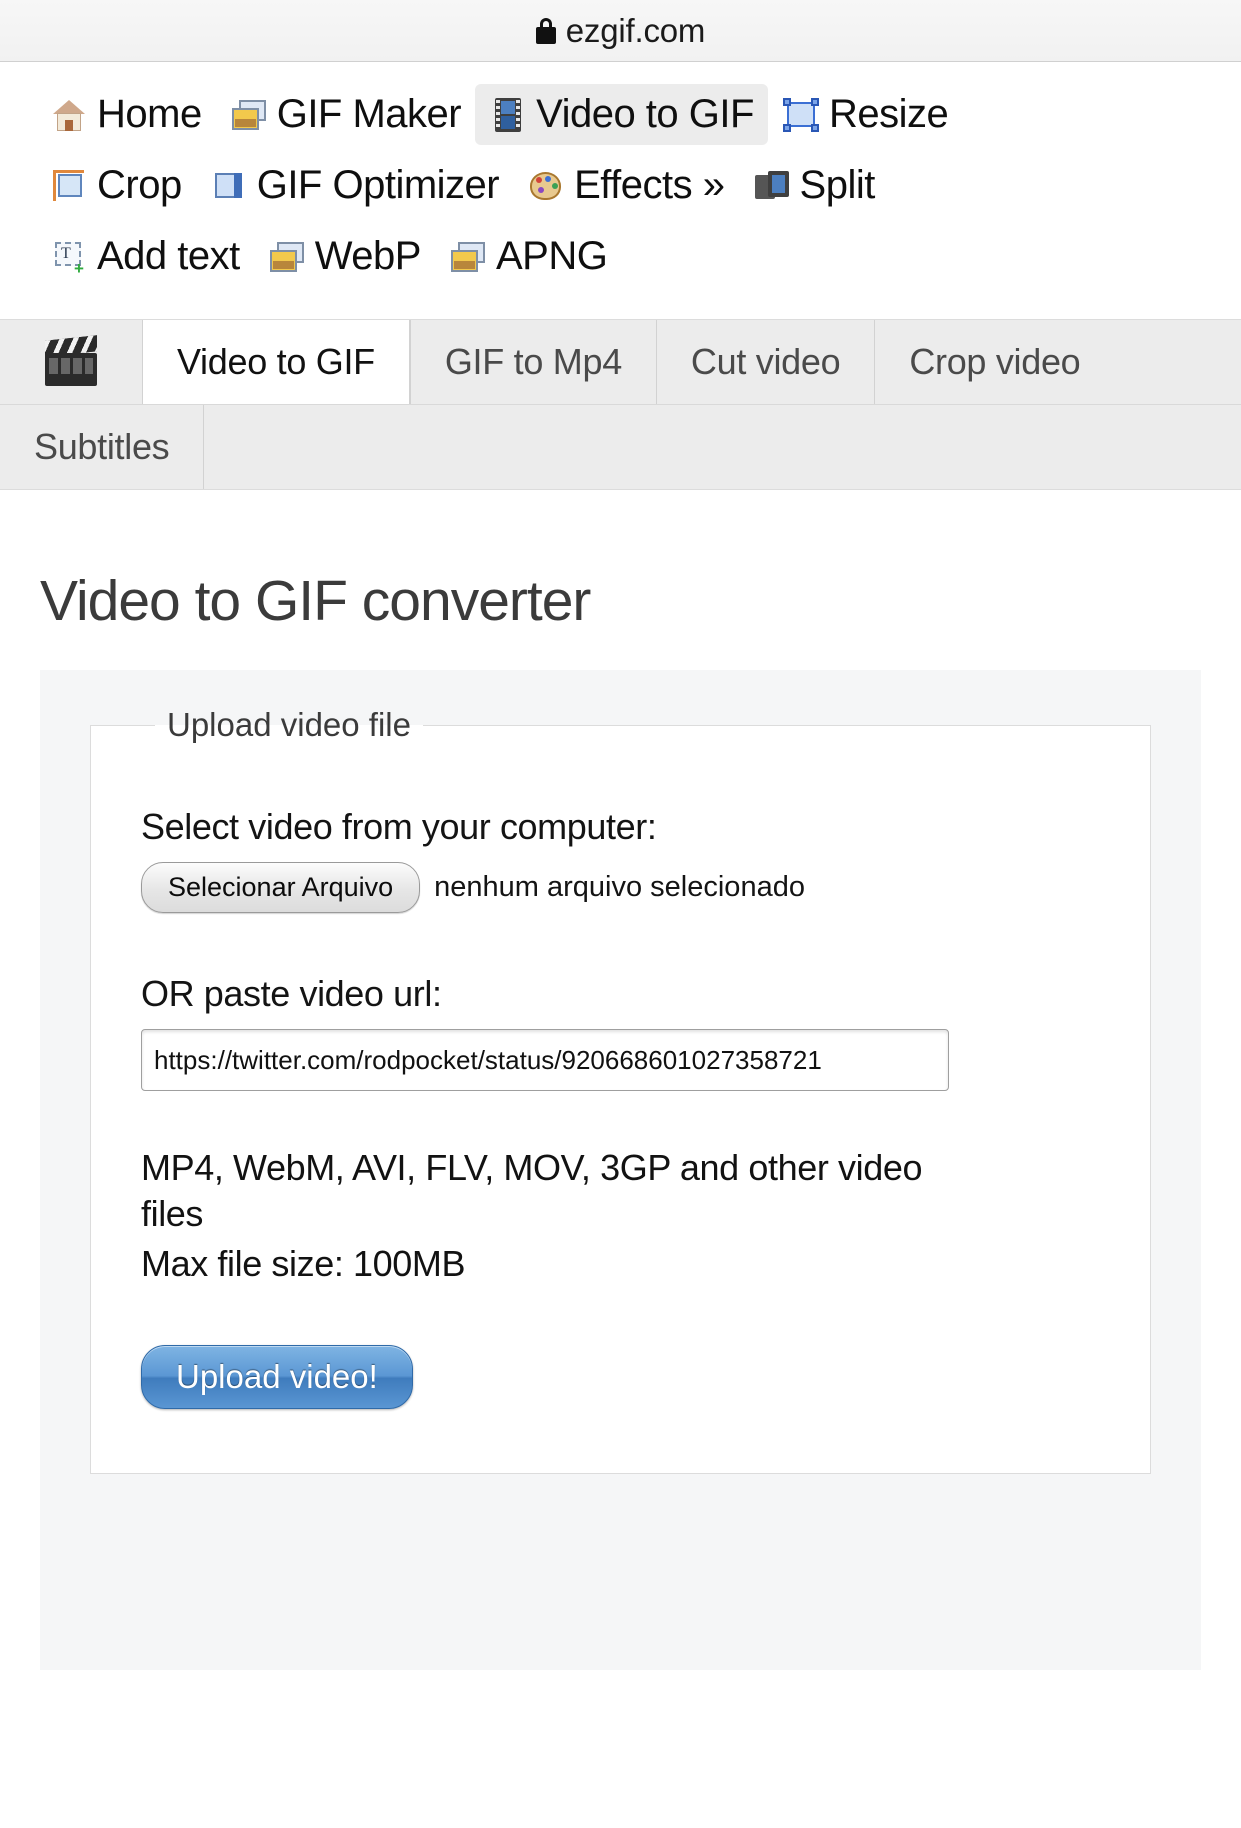 The height and width of the screenshot is (1828, 1241). I want to click on url-display: ezgif.com, so click(620, 30).